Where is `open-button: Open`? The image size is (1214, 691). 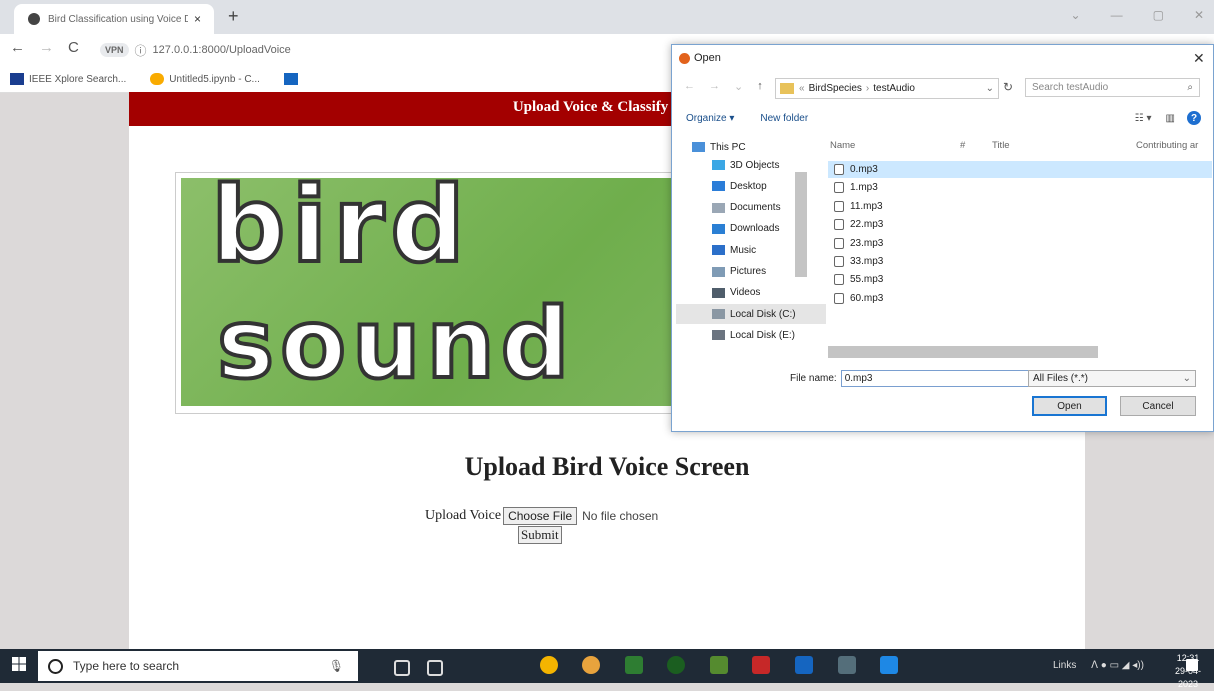
open-button: Open is located at coordinates (1069, 406).